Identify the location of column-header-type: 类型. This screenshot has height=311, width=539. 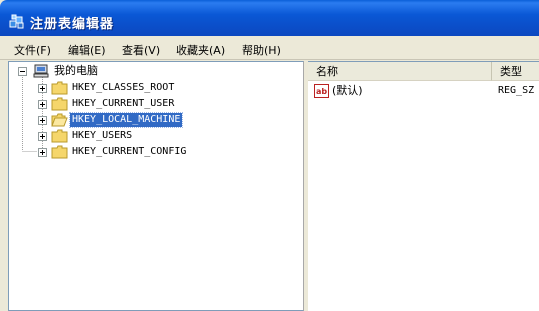
(515, 71).